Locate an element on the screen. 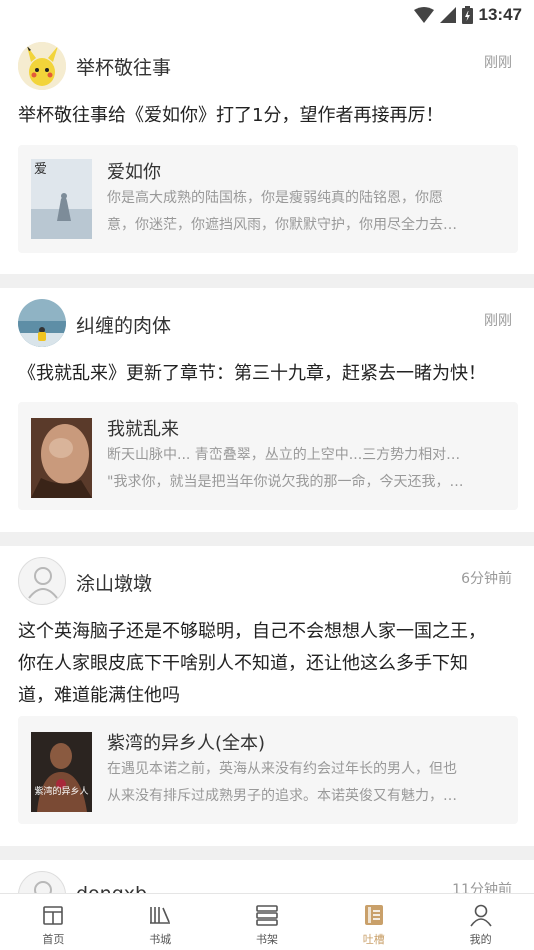 The width and height of the screenshot is (534, 950). post-content: 《我就乱来》更新了章节：第三十九章，赶紧去一睹为快！ is located at coordinates (252, 373).